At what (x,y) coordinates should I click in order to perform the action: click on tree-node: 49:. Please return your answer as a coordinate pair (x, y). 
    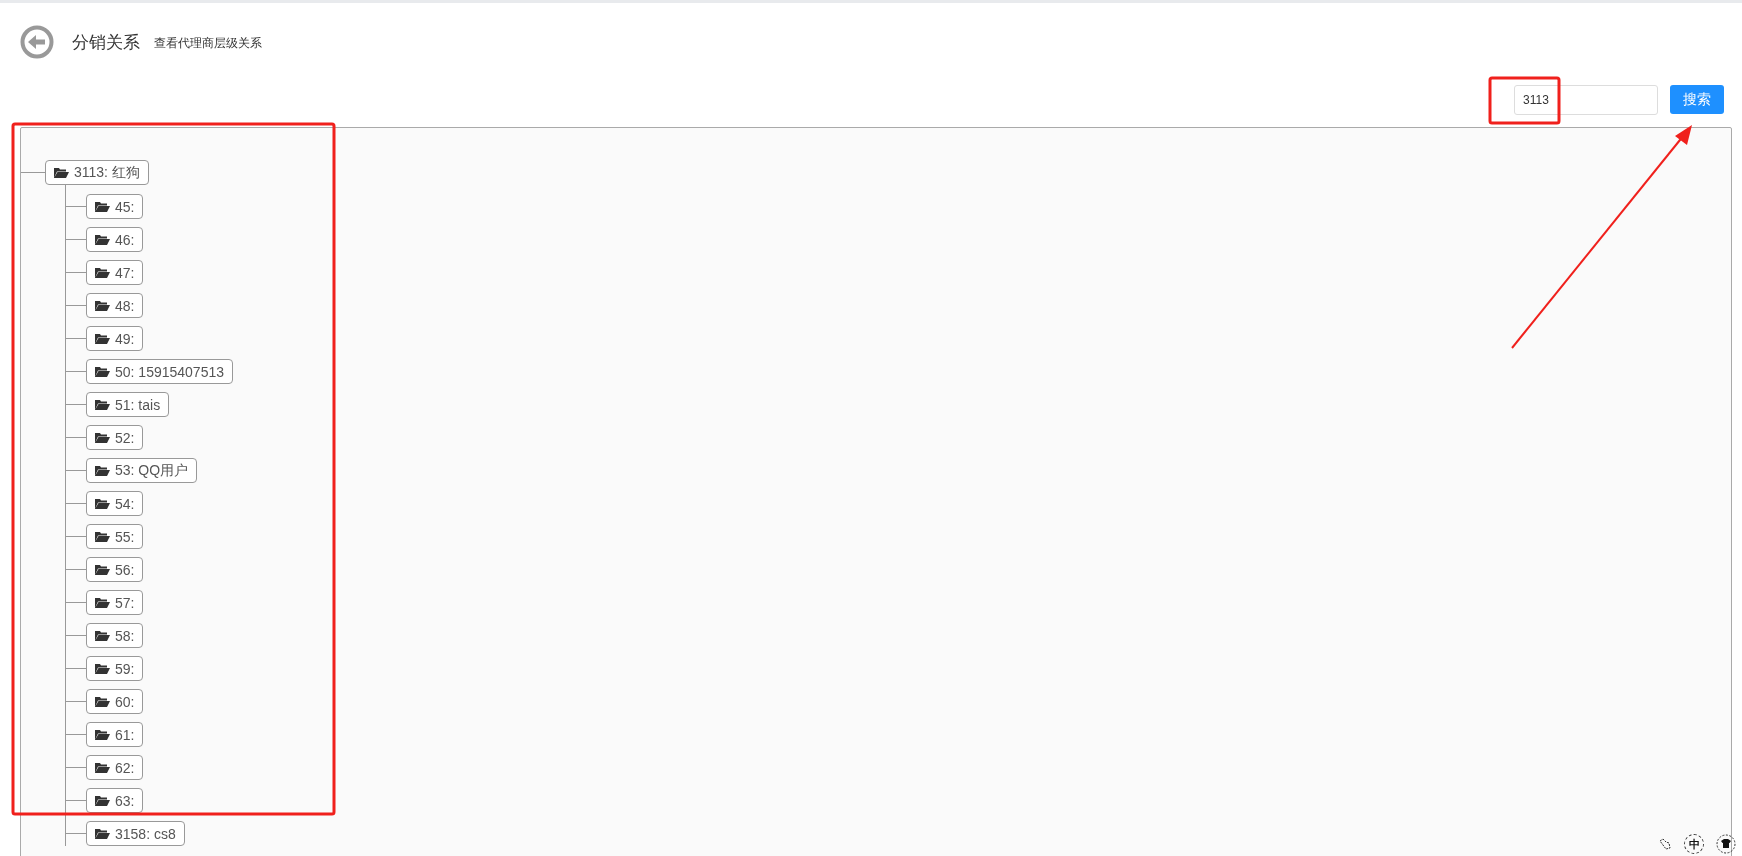
    Looking at the image, I should click on (115, 338).